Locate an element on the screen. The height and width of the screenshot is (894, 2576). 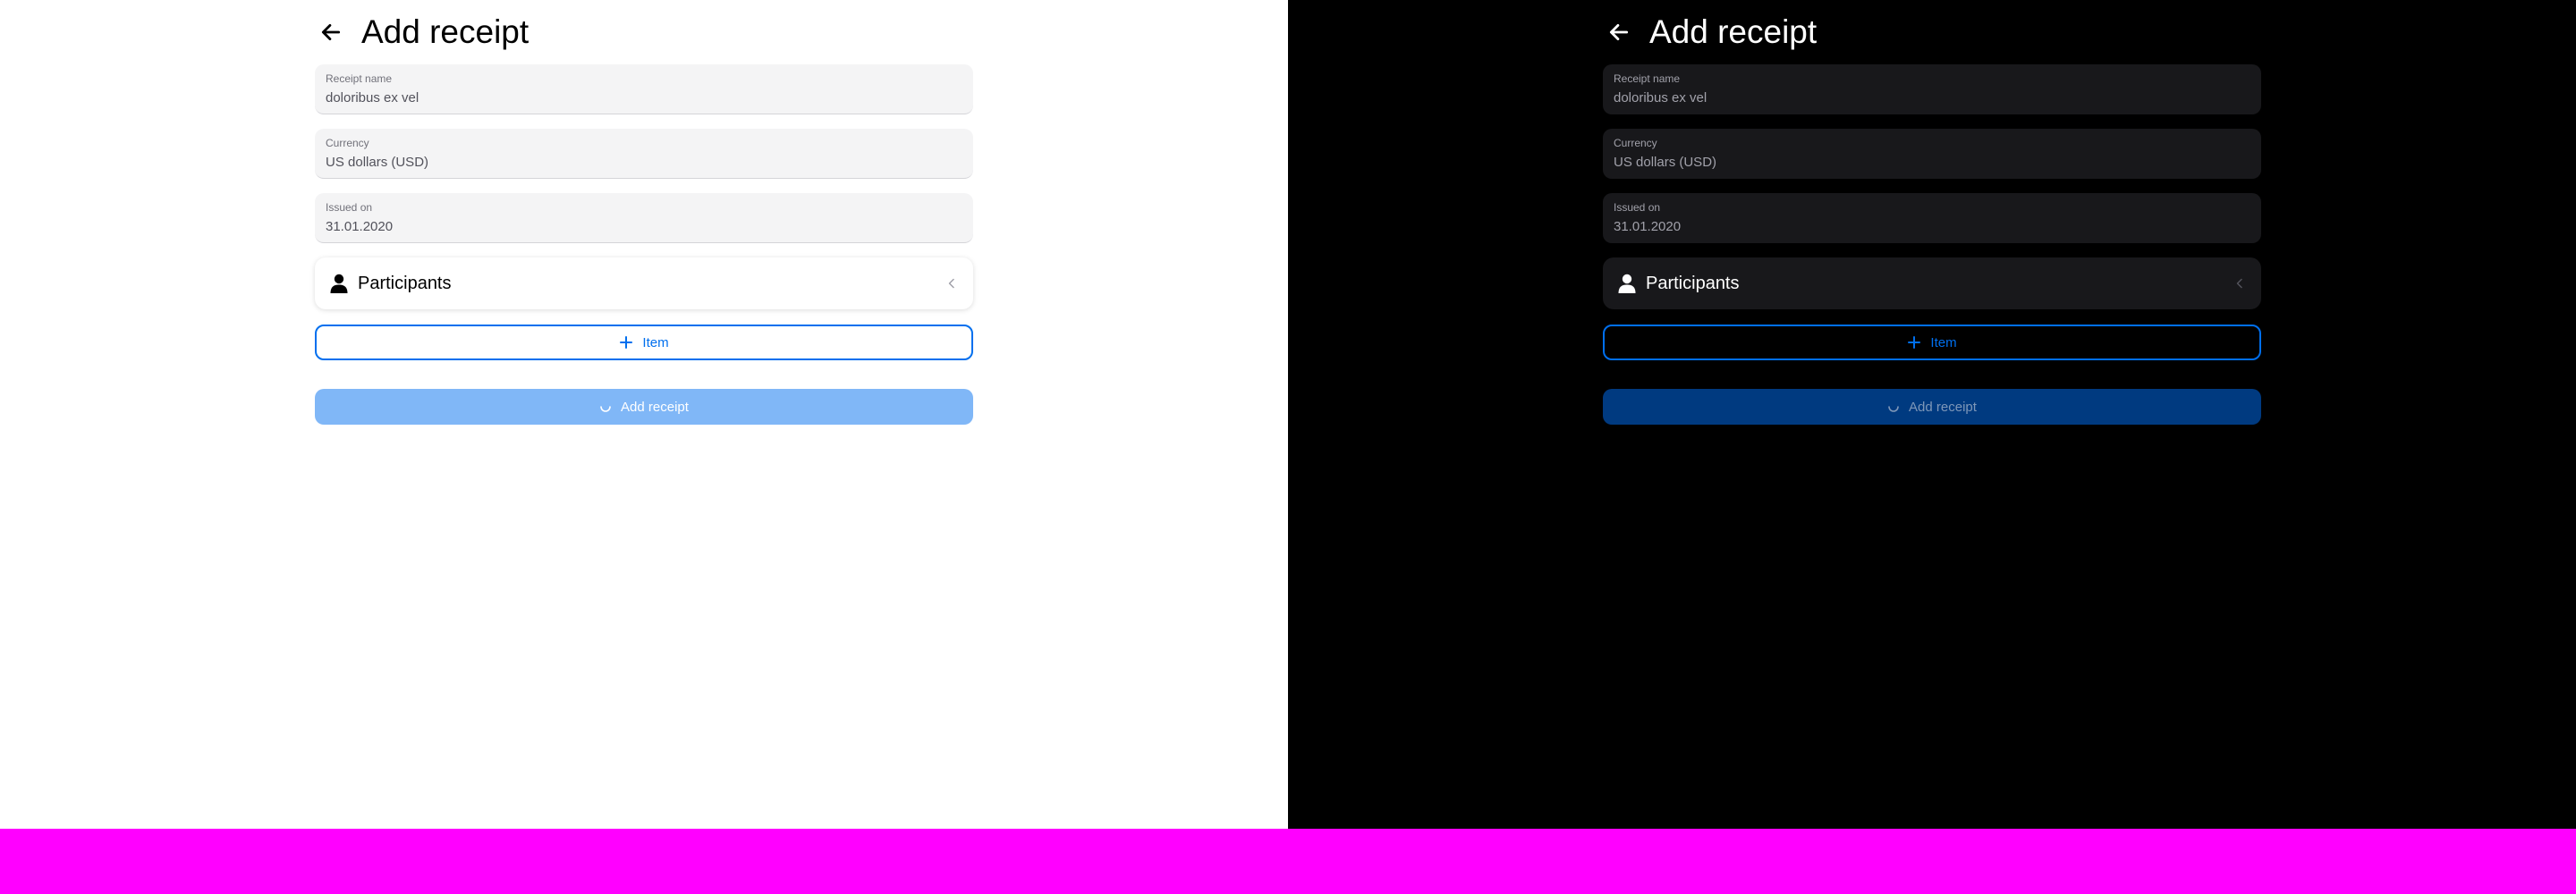
magenta-bar is located at coordinates (1288, 861).